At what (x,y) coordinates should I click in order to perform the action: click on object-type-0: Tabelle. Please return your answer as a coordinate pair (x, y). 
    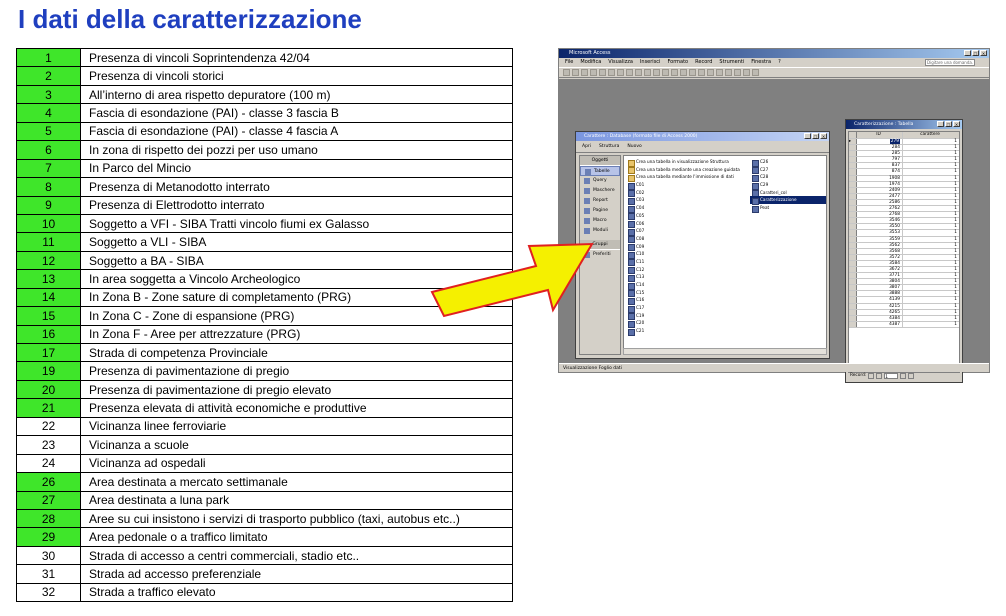
    Looking at the image, I should click on (600, 171).